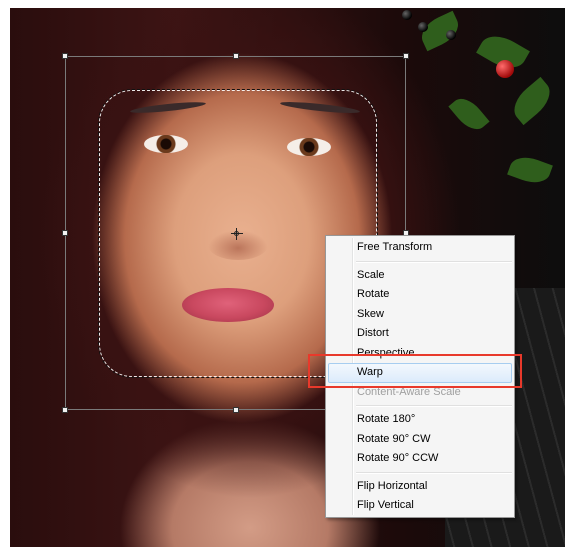 The height and width of the screenshot is (547, 565). I want to click on menu-item-skew: Skew, so click(420, 315).